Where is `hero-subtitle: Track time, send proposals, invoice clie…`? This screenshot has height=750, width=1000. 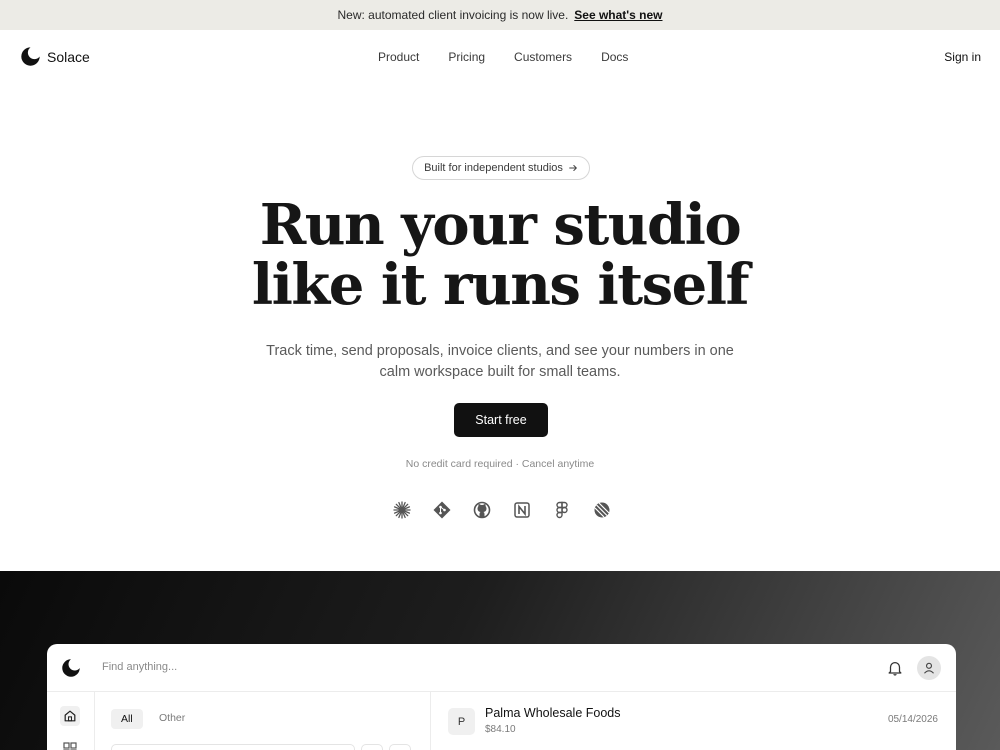
hero-subtitle: Track time, send proposals, invoice clie… is located at coordinates (500, 361).